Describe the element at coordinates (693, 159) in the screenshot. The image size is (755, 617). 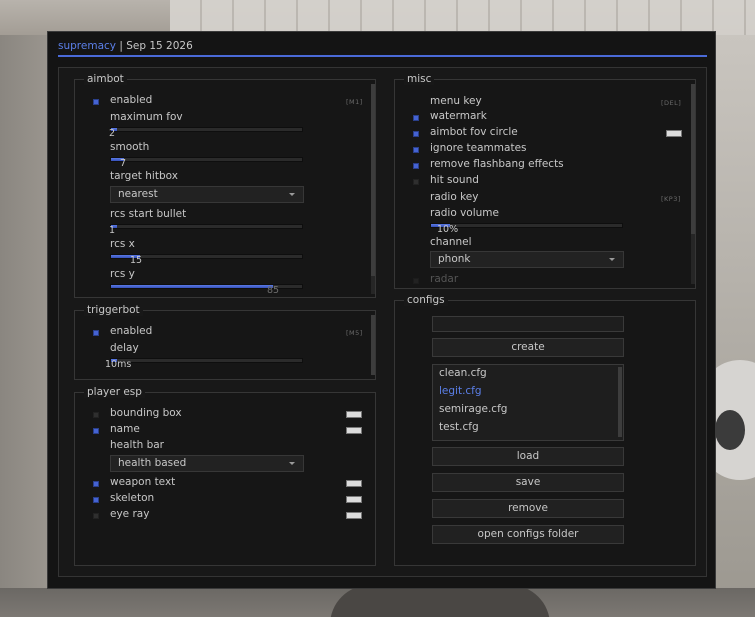
I see `misc-scroll-thumb` at that location.